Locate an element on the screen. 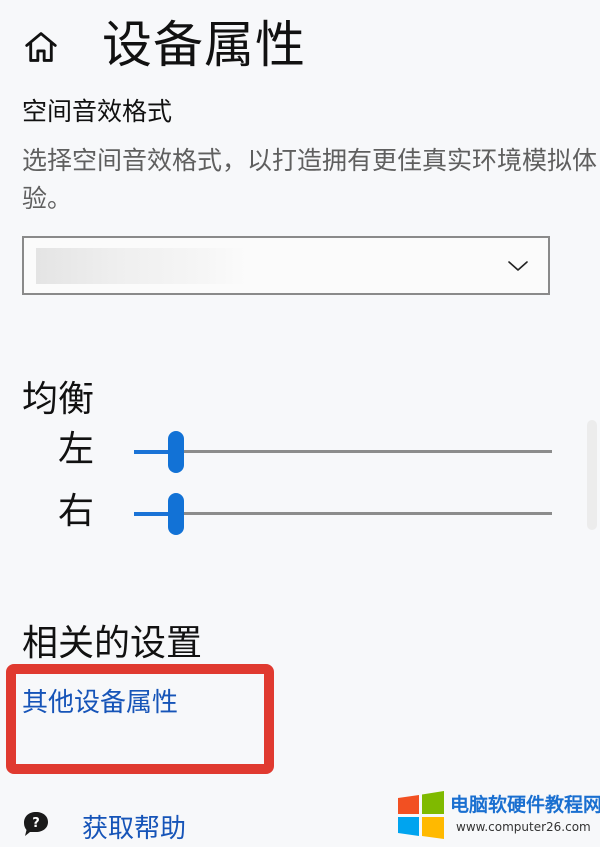 The image size is (600, 847). get-help-link: 获取帮助 is located at coordinates (134, 829).